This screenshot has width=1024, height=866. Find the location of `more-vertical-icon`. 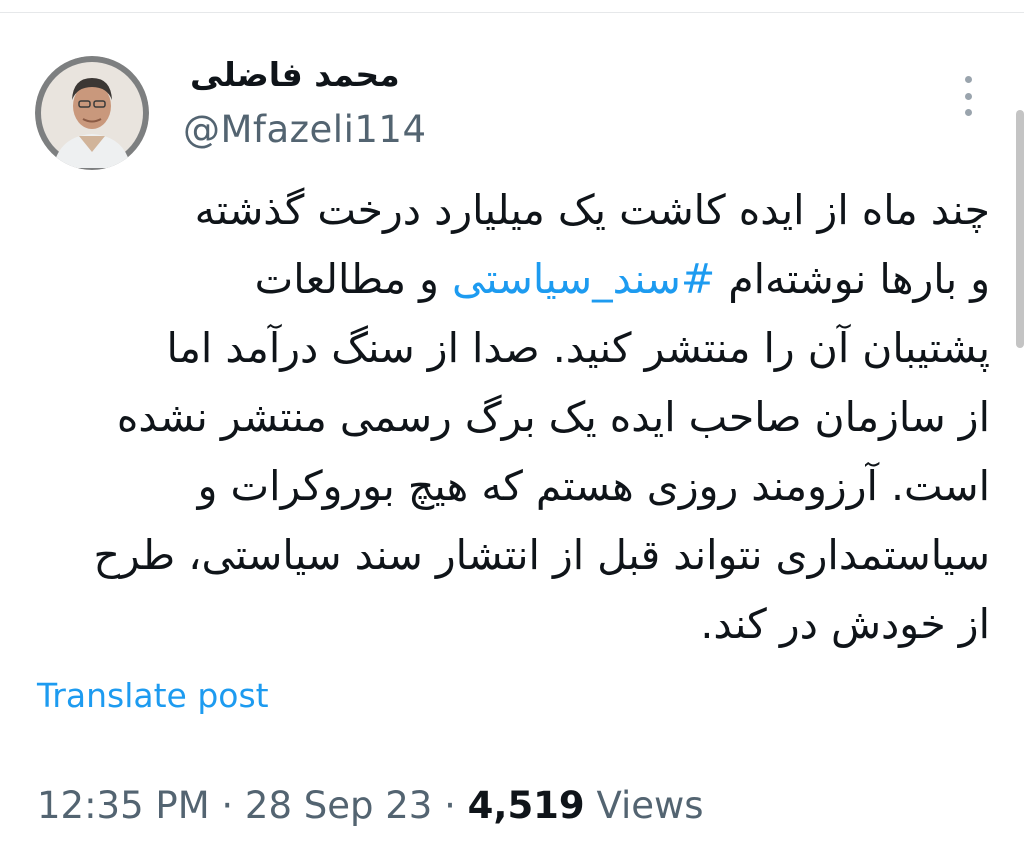

more-vertical-icon is located at coordinates (968, 96).